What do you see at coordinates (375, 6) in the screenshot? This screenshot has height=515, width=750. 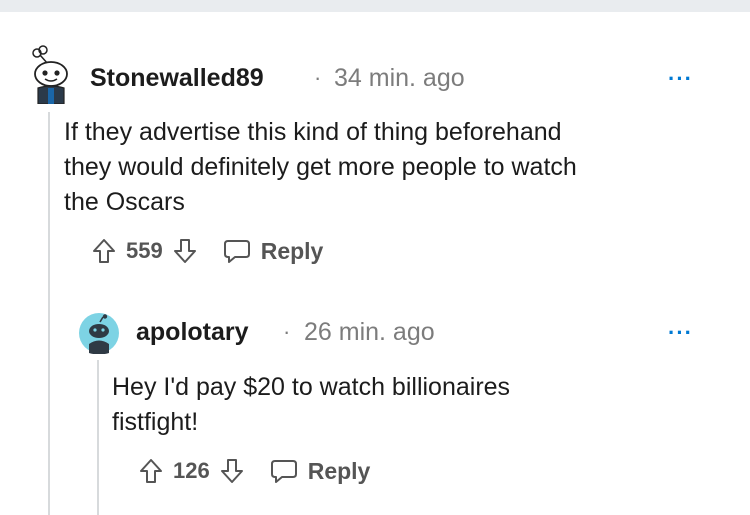 I see `top-divider` at bounding box center [375, 6].